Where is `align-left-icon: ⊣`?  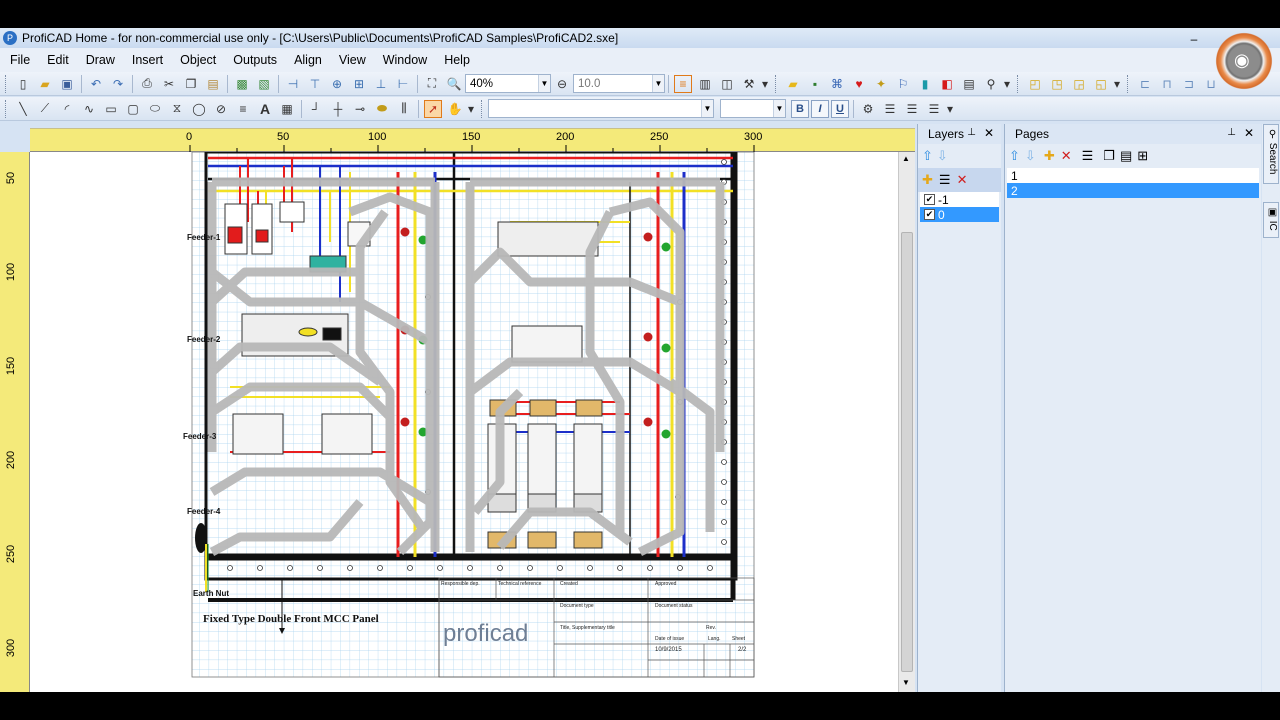 align-left-icon: ⊣ is located at coordinates (293, 84).